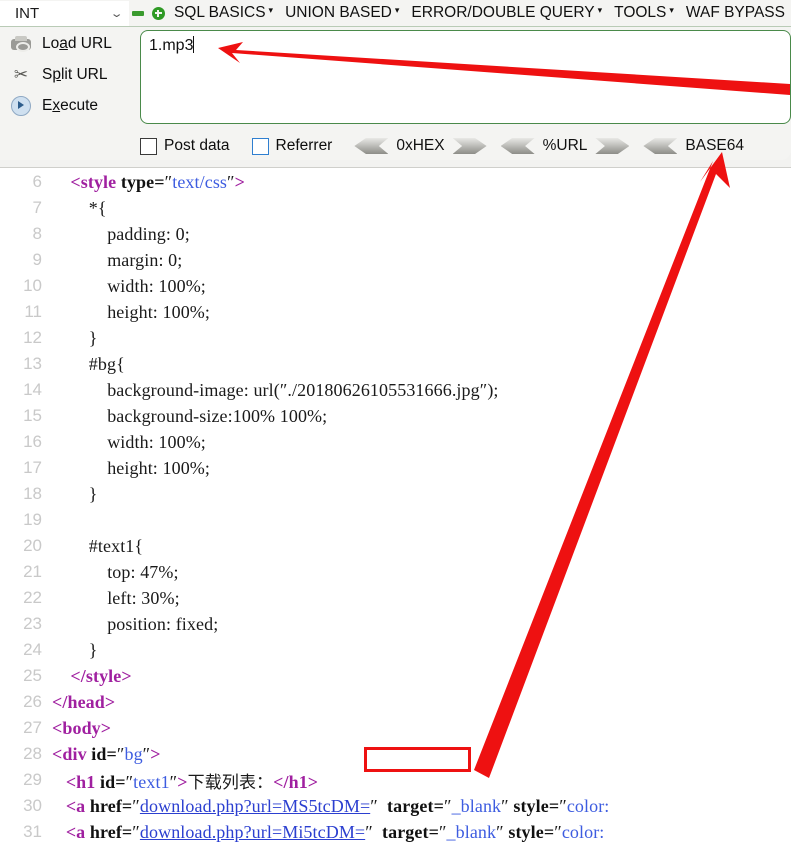 This screenshot has height=844, width=791. I want to click on split-url-button: ✂ Split URL, so click(67, 74).